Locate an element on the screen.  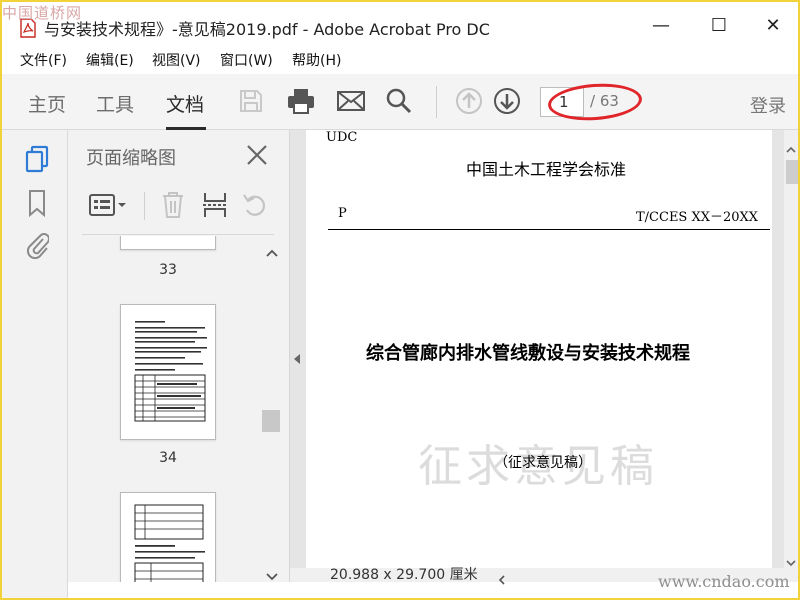
close-window-button: ✕ is located at coordinates (773, 25).